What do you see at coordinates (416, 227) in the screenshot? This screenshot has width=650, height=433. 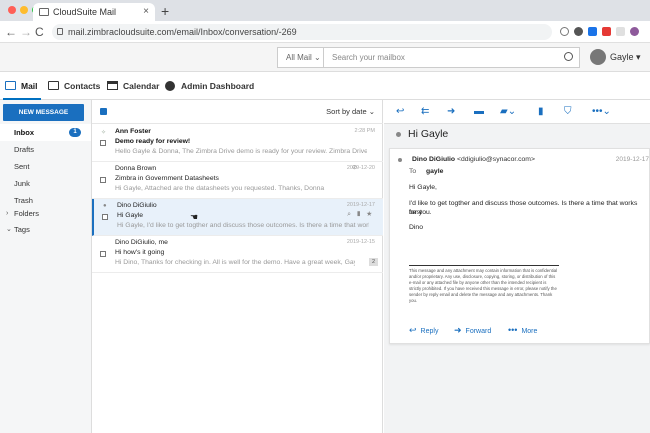 I see `body-signature: Dino` at bounding box center [416, 227].